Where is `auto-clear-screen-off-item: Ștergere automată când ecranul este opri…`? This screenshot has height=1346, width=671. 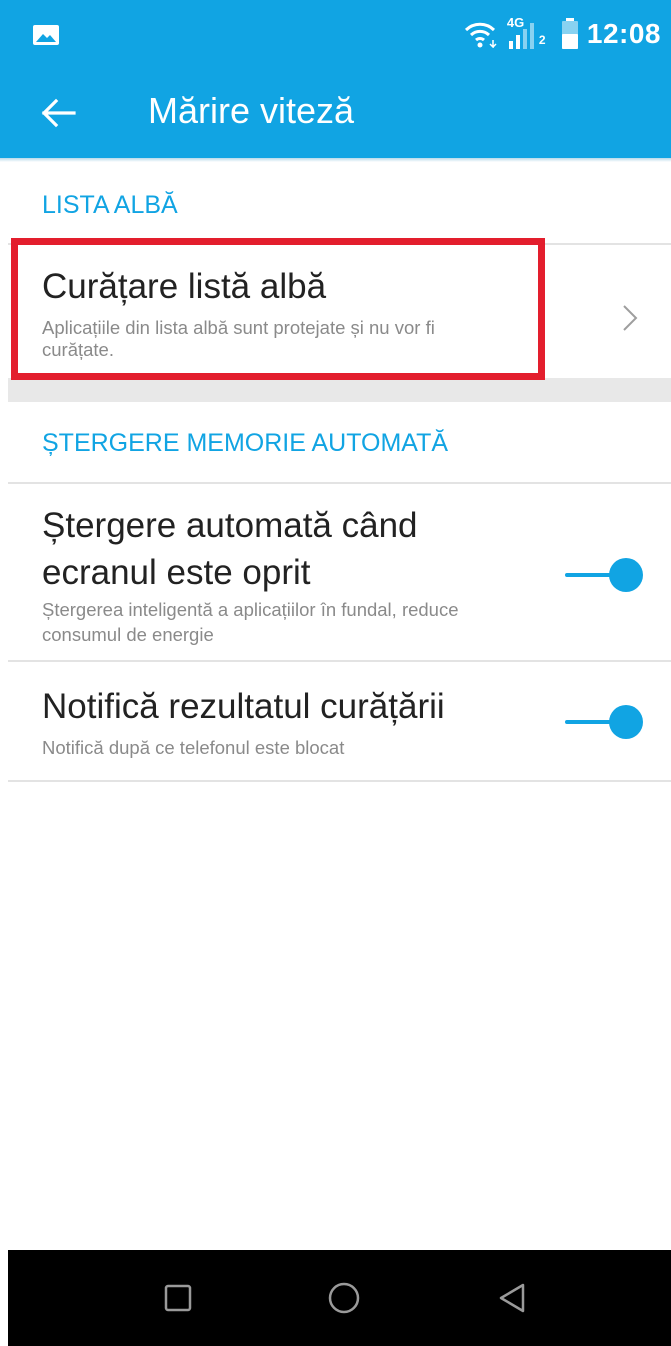 auto-clear-screen-off-item: Ștergere automată când ecranul este opri… is located at coordinates (339, 572).